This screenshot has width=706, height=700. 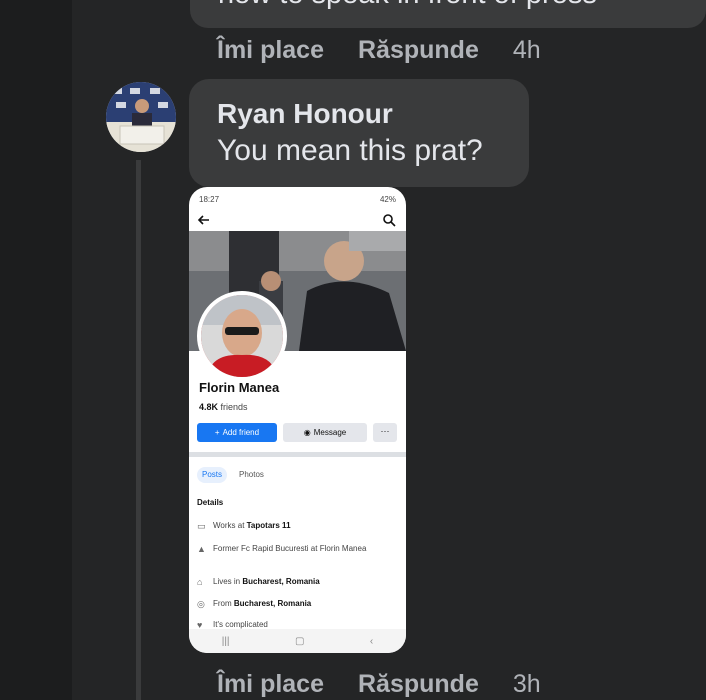 I want to click on status-time: 18:27, so click(x=209, y=199).